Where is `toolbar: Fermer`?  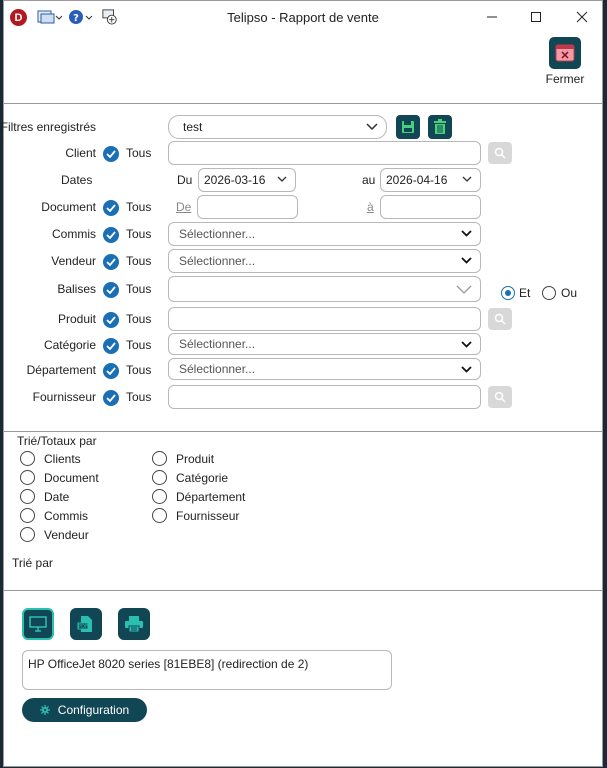 toolbar: Fermer is located at coordinates (303, 69).